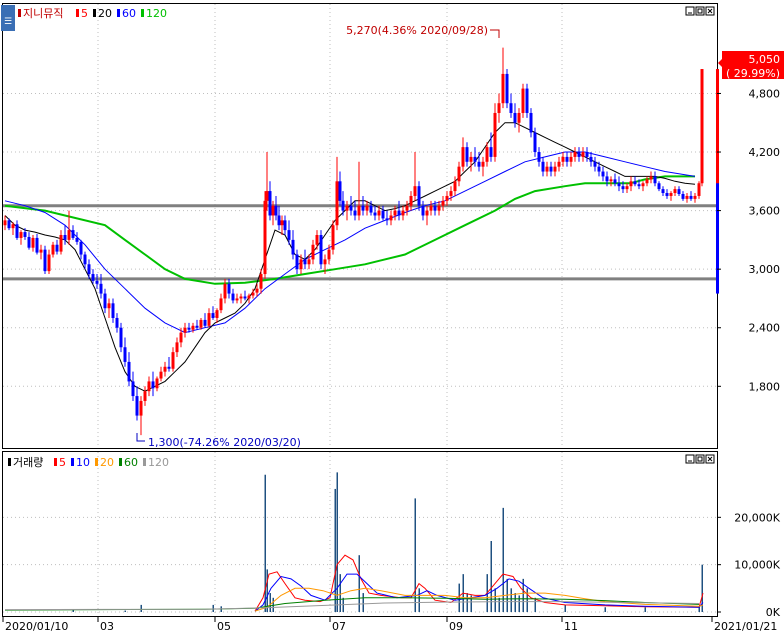  Describe the element at coordinates (749, 565) in the screenshot. I see `volume-y-axis: 20,000K 10,000K 0K` at that location.